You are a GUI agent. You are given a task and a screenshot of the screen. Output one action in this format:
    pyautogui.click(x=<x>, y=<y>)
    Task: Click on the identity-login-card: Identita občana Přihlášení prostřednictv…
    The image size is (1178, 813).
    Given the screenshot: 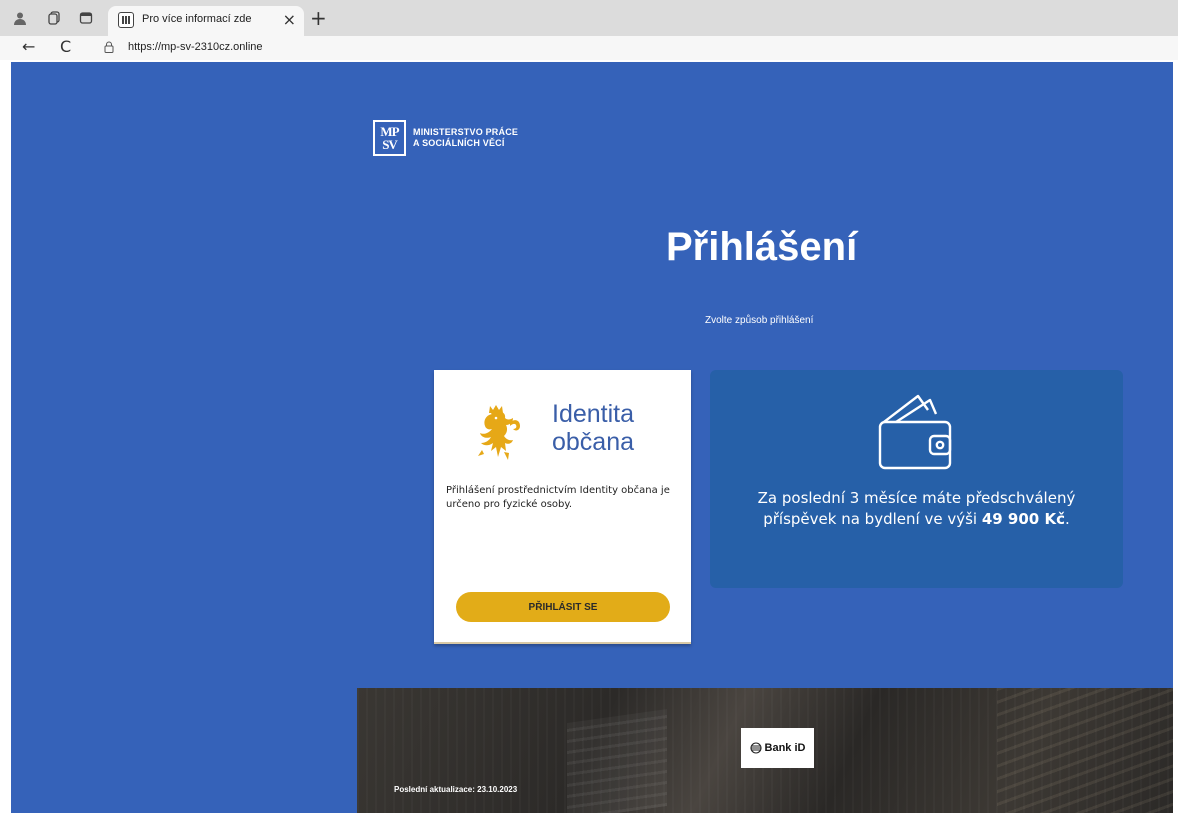 What is the action you would take?
    pyautogui.click(x=562, y=507)
    